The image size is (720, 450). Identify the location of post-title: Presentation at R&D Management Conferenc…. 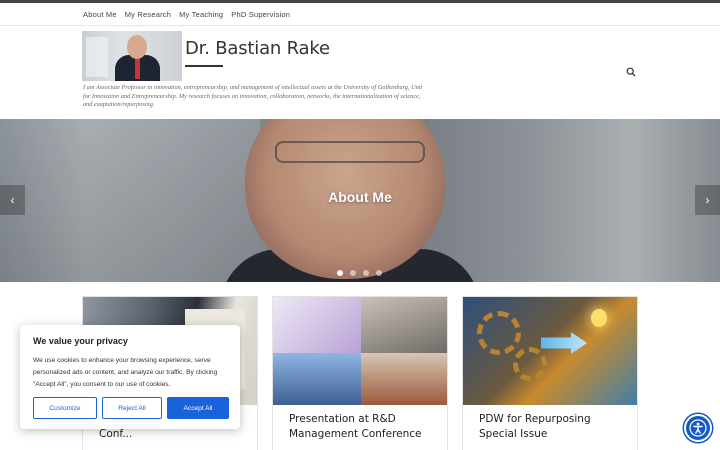
(360, 423).